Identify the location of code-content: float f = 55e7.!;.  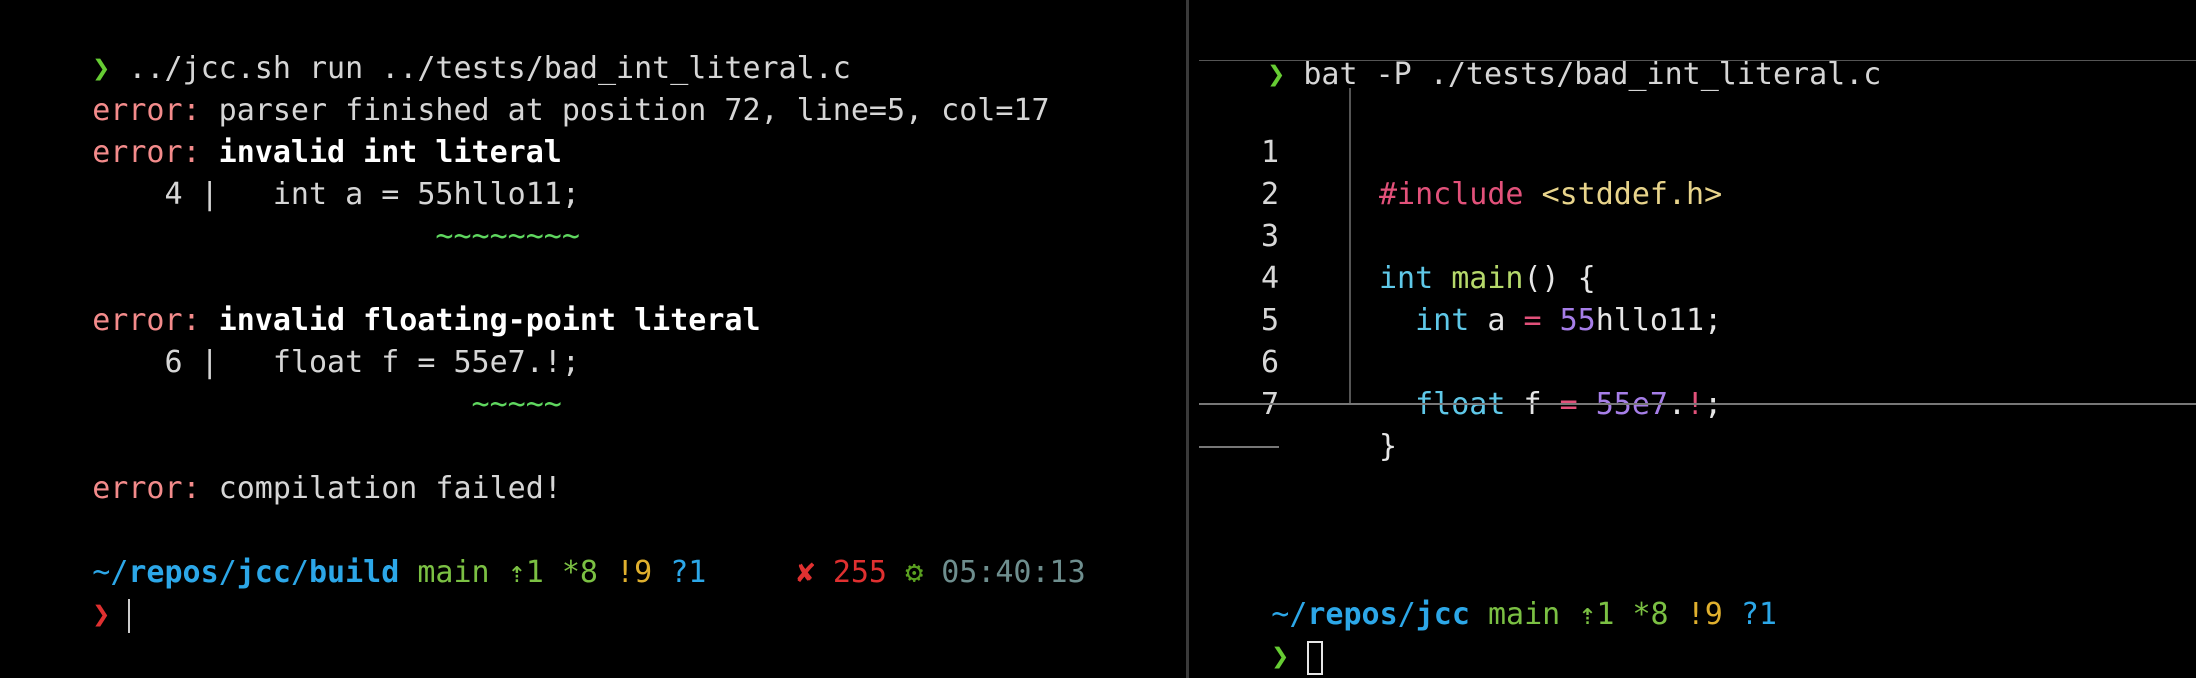
(1550, 405).